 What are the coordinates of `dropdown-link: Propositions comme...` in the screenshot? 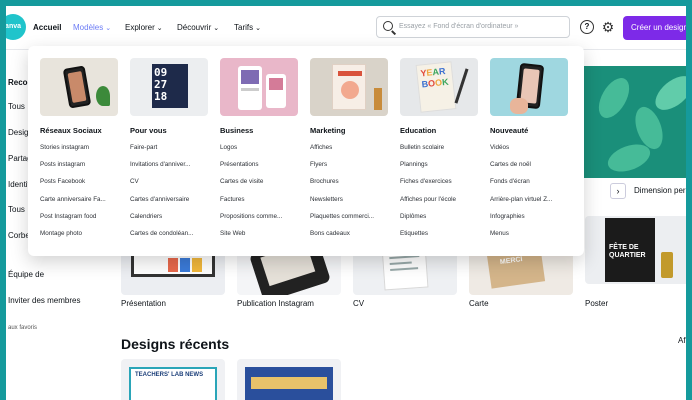 It's located at (260, 221).